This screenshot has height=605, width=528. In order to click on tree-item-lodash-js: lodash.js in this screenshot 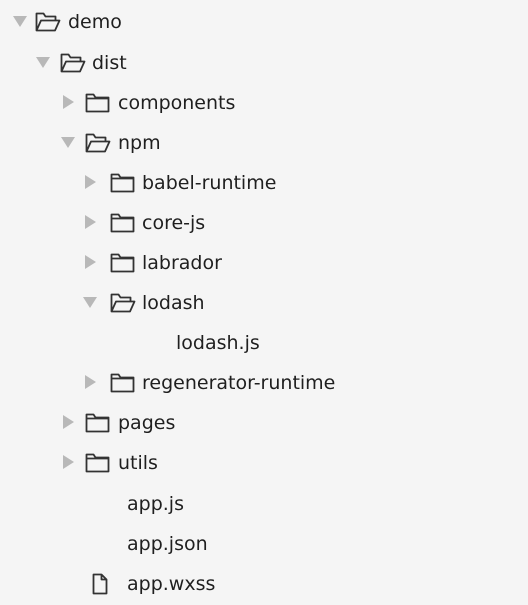, I will do `click(264, 343)`.